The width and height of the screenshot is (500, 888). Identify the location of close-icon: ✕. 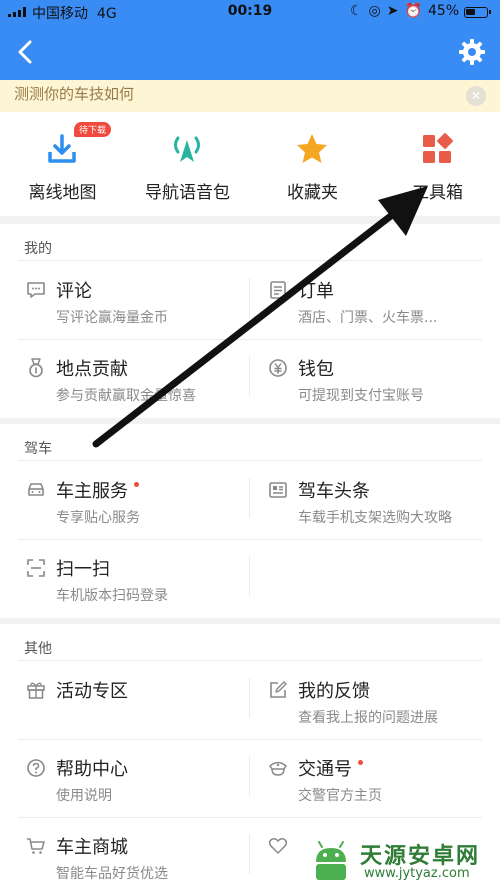
(476, 96).